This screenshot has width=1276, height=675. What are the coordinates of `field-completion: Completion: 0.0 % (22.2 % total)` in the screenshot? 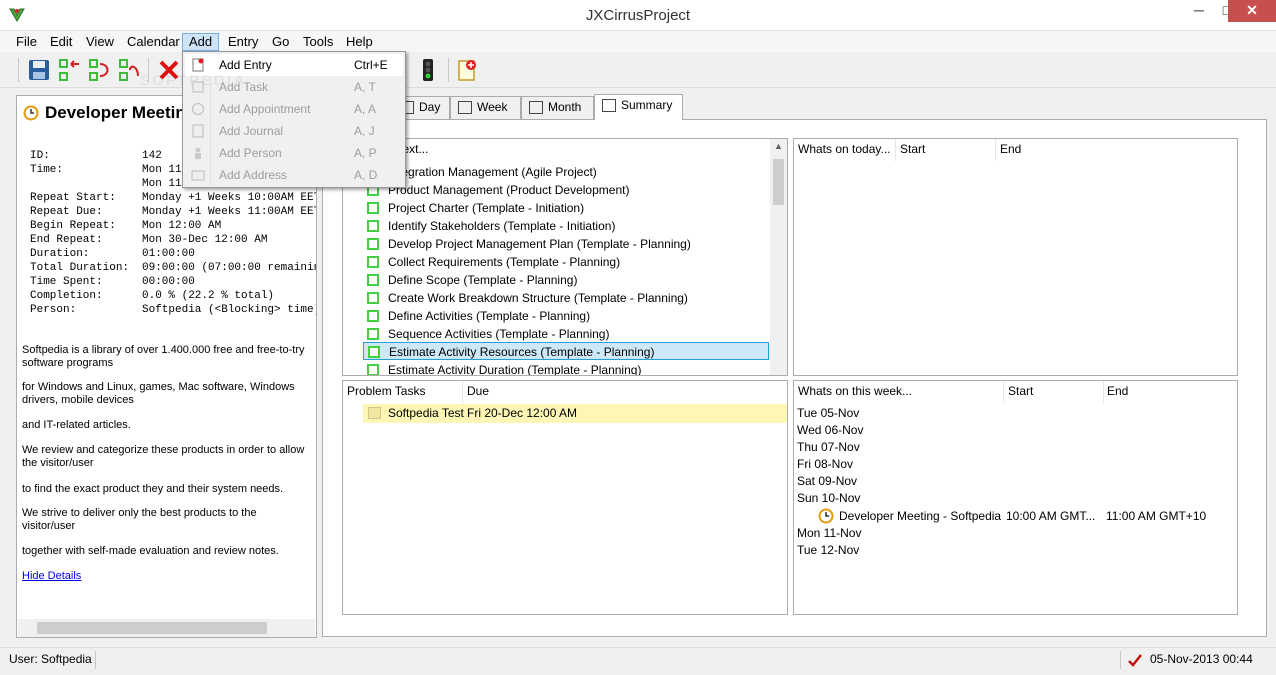 It's located at (152, 296).